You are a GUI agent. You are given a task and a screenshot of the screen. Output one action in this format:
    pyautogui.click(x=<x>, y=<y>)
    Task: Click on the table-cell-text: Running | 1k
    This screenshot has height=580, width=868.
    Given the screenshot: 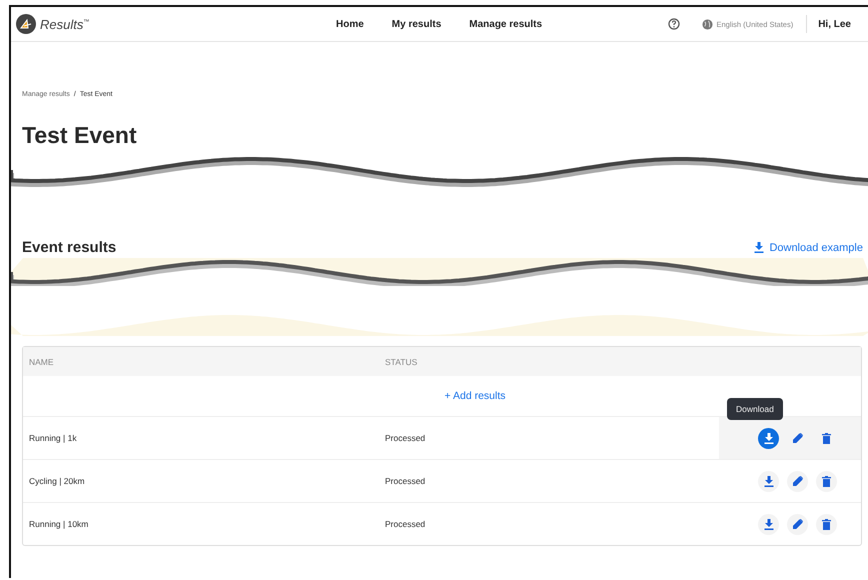 What is the action you would take?
    pyautogui.click(x=53, y=438)
    